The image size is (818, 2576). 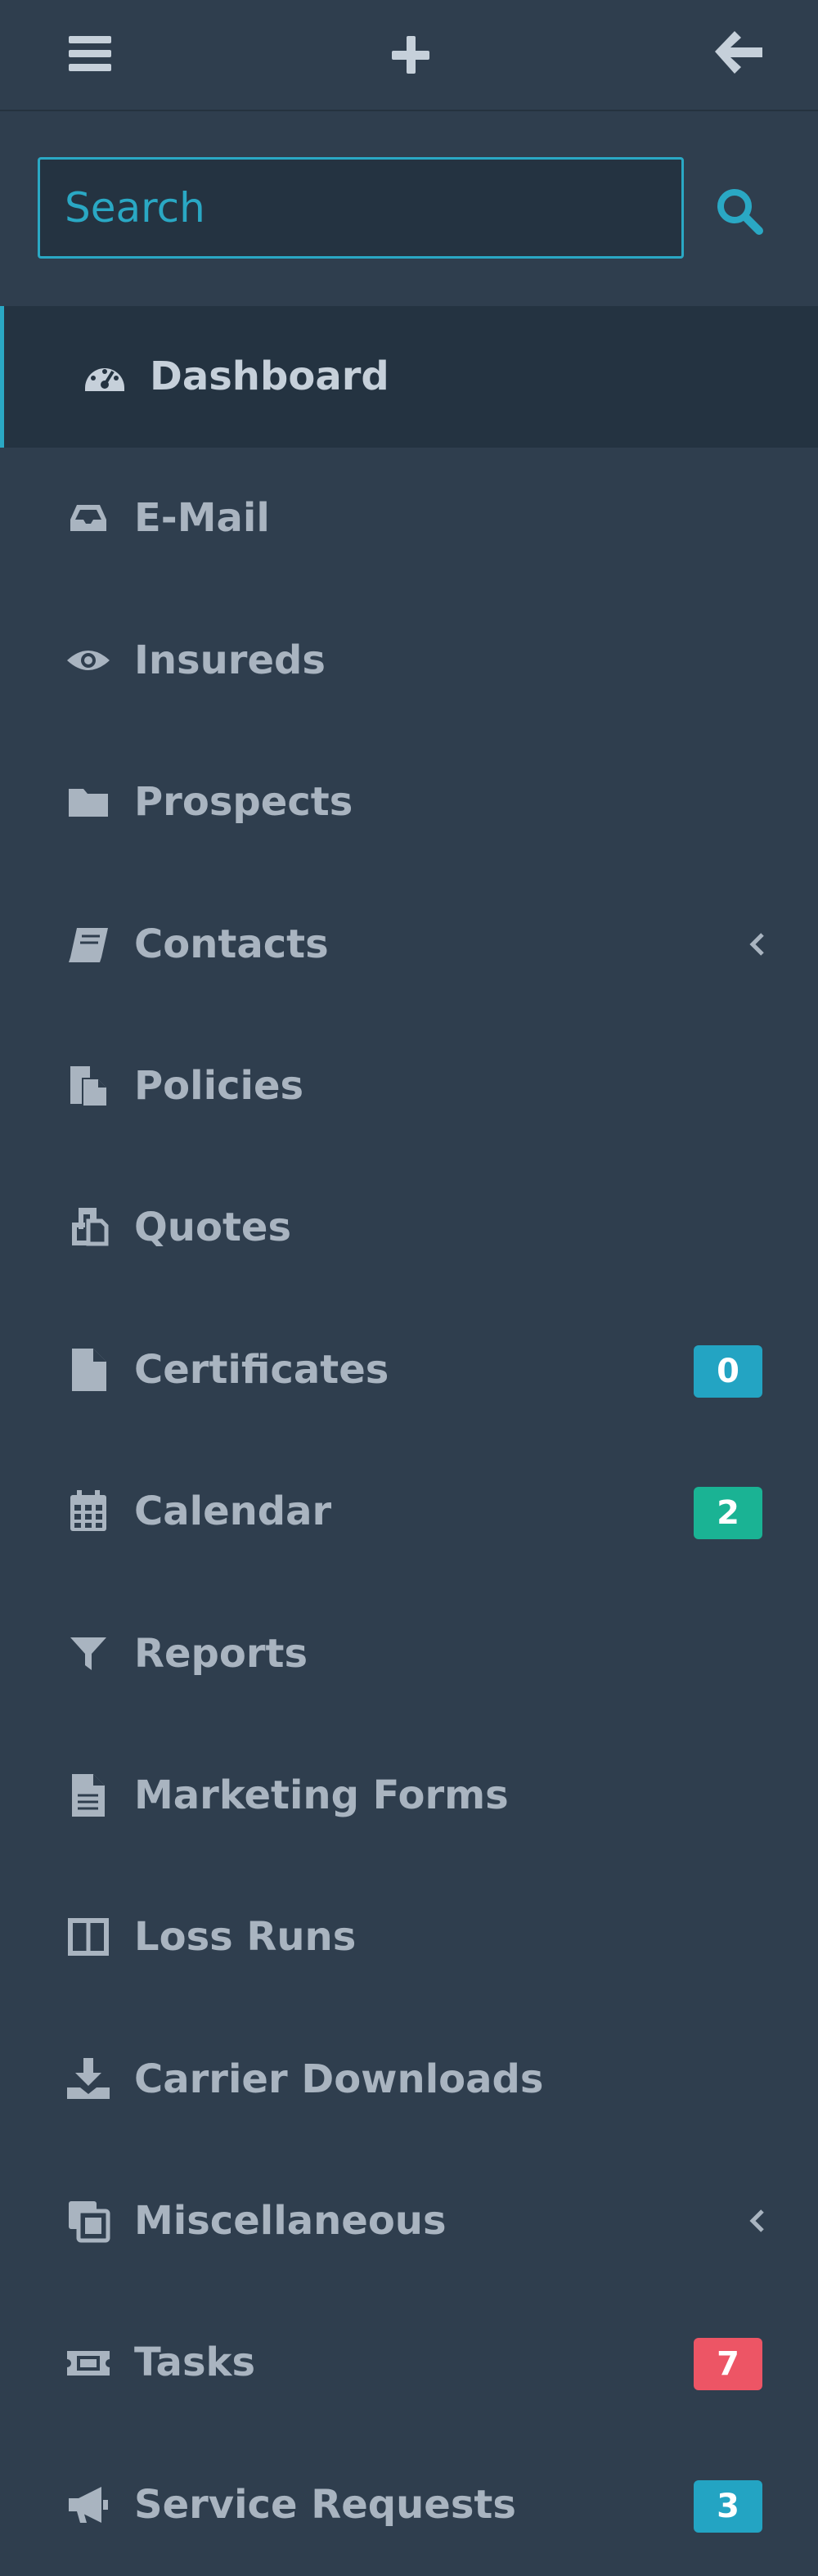 I want to click on nav-item-carrier-downloads: Carrier Downloads, so click(x=409, y=2079).